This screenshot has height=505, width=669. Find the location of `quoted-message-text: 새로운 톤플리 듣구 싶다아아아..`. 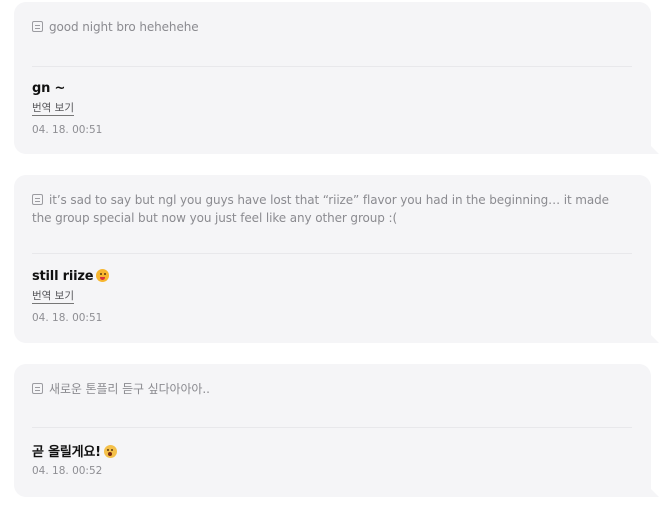

quoted-message-text: 새로운 톤플리 듣구 싶다아아아.. is located at coordinates (129, 389).